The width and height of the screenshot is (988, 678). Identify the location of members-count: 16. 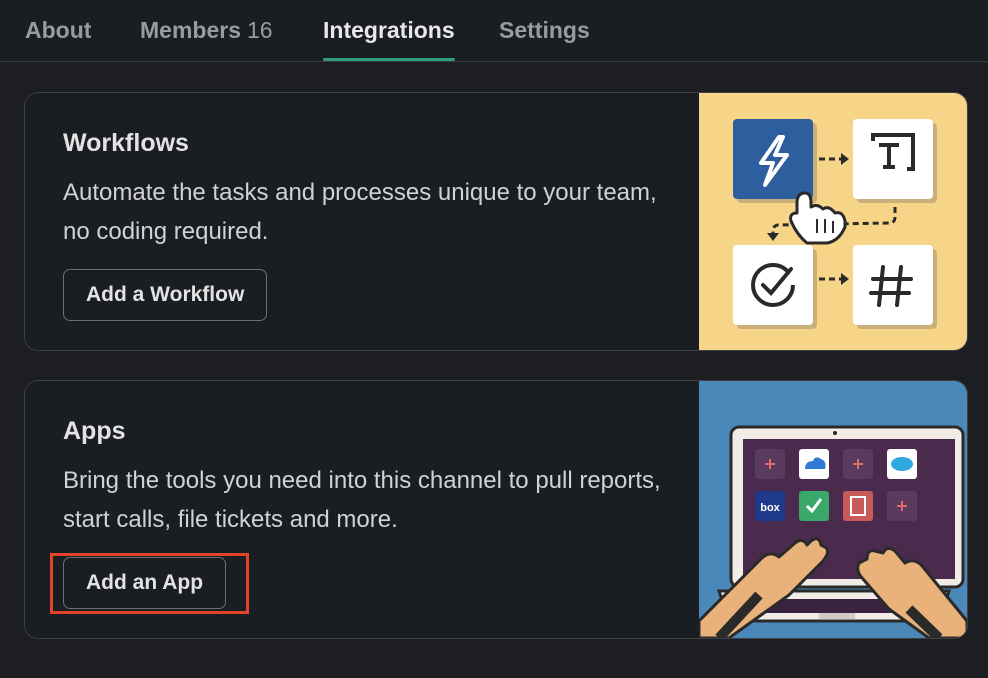
(259, 30).